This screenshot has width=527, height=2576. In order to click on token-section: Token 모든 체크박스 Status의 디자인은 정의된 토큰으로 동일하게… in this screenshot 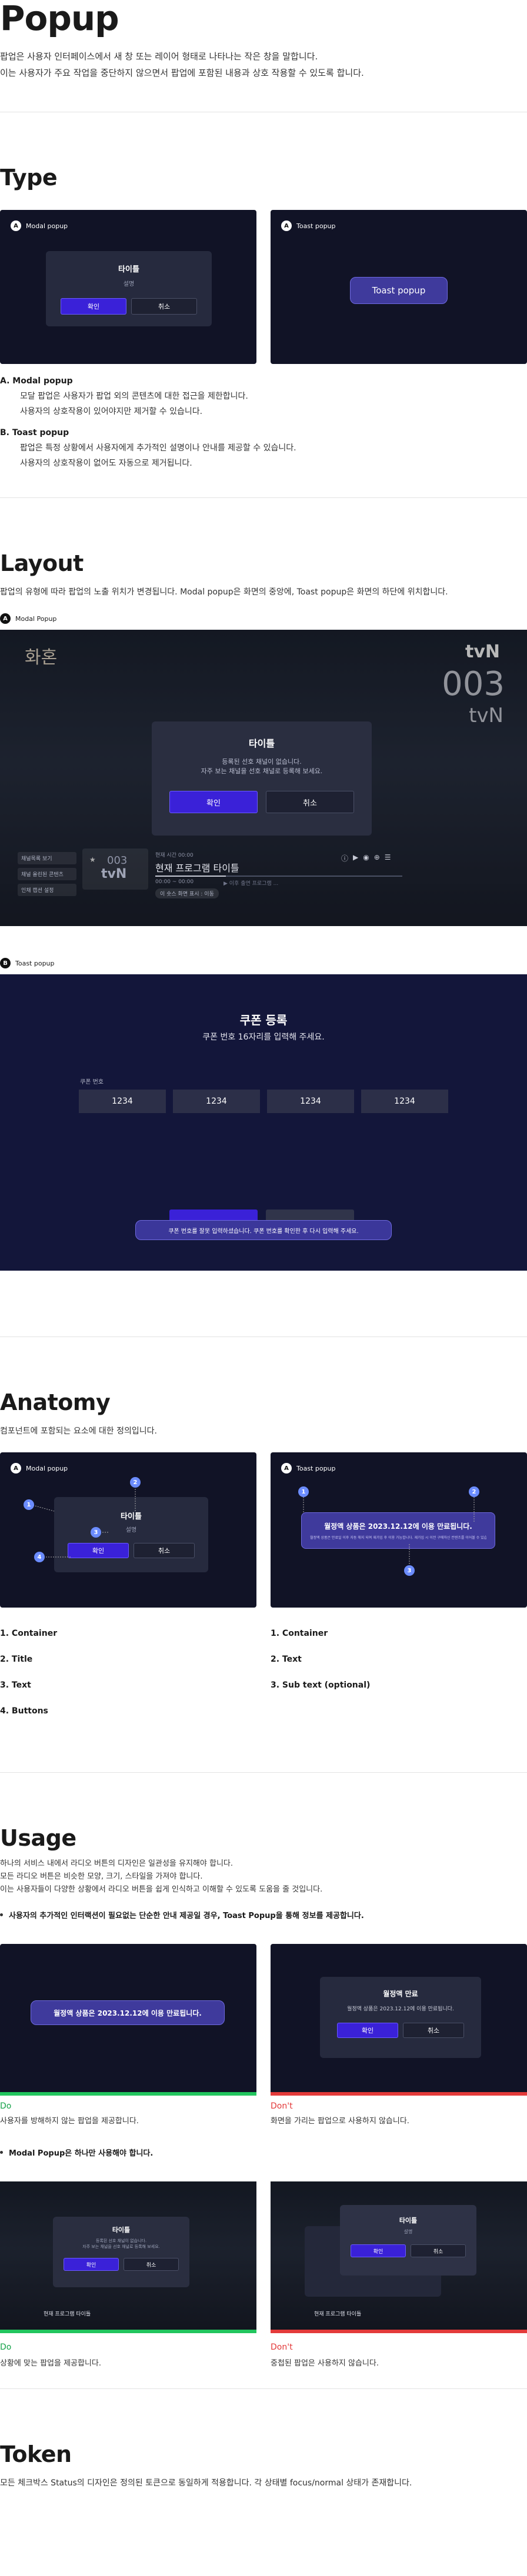, I will do `click(263, 2448)`.